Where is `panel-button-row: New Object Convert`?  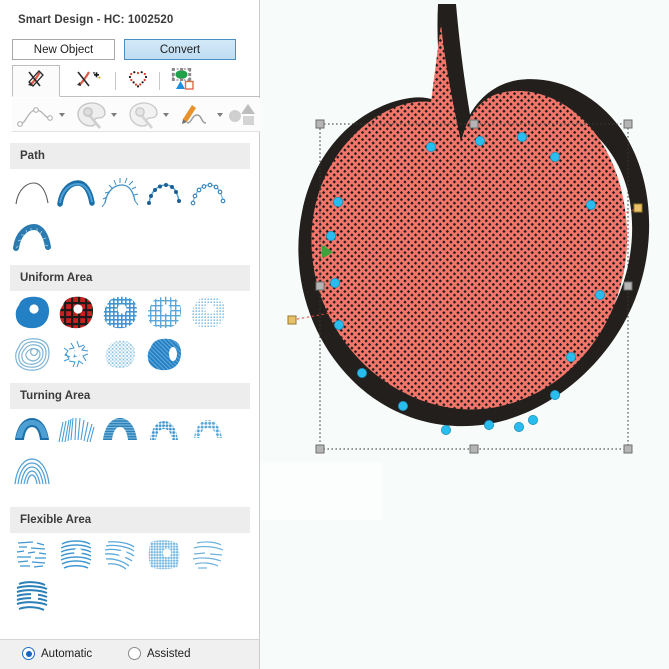 panel-button-row: New Object Convert is located at coordinates (130, 49).